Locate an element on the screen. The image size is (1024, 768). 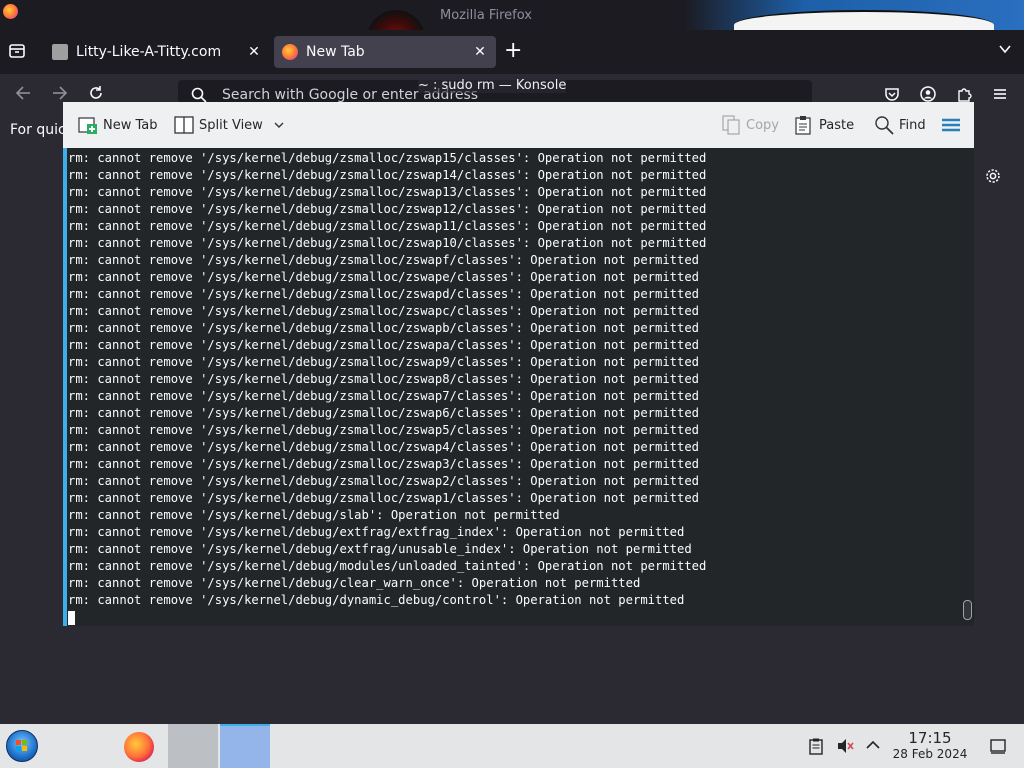
firefox-titlebar: Mozilla Firefox is located at coordinates (512, 15).